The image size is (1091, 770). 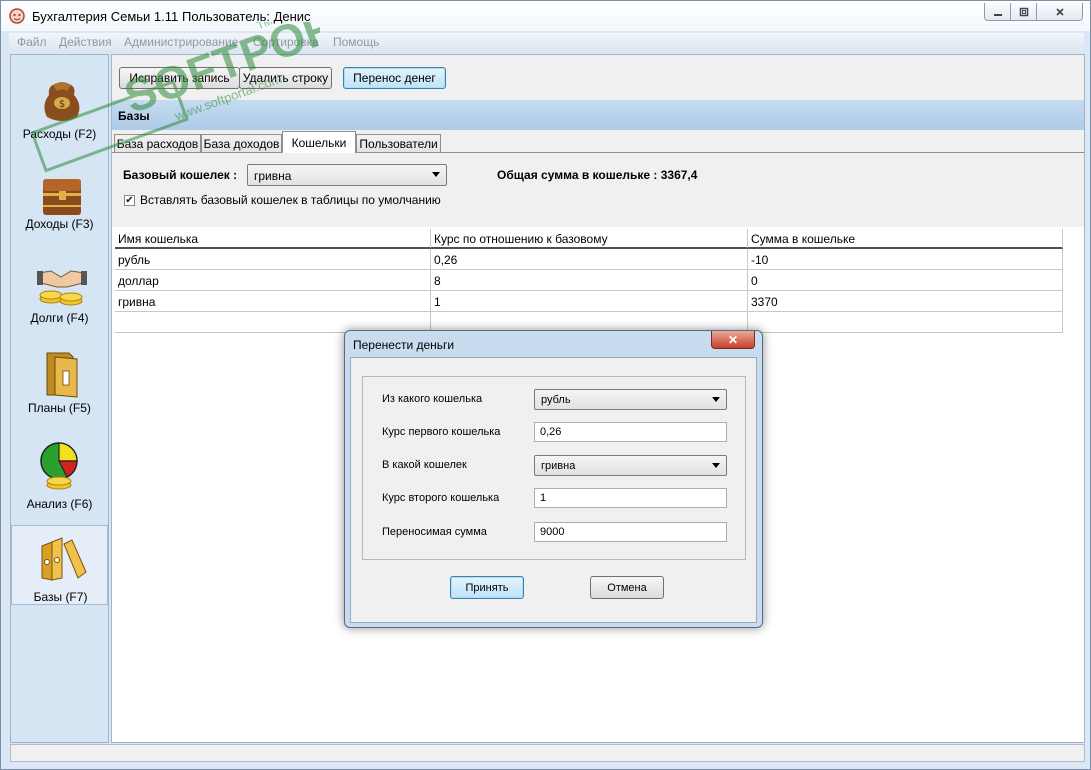 I want to click on sidebar-item-expenses: $ Расходы (F2), so click(x=59, y=117).